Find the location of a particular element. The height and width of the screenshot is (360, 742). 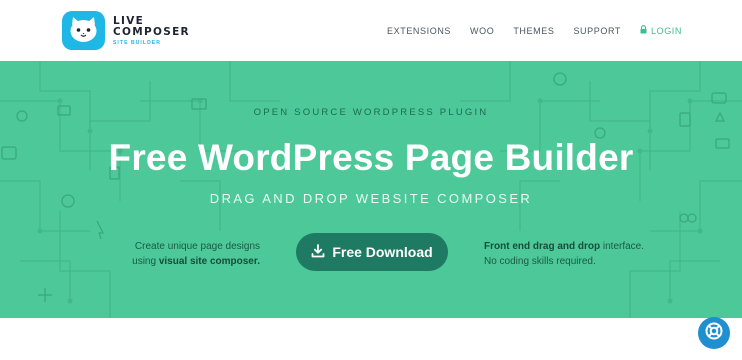

logo-tagline: SITE BUILDER is located at coordinates (137, 42).